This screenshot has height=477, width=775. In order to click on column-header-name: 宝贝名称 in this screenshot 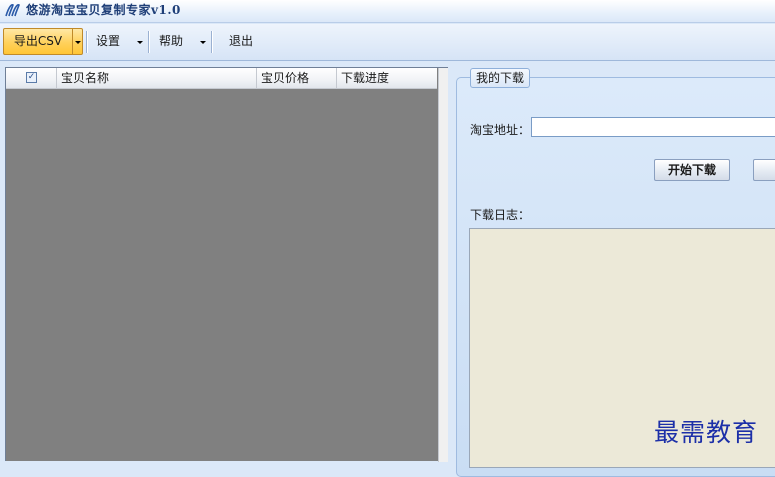, I will do `click(157, 78)`.